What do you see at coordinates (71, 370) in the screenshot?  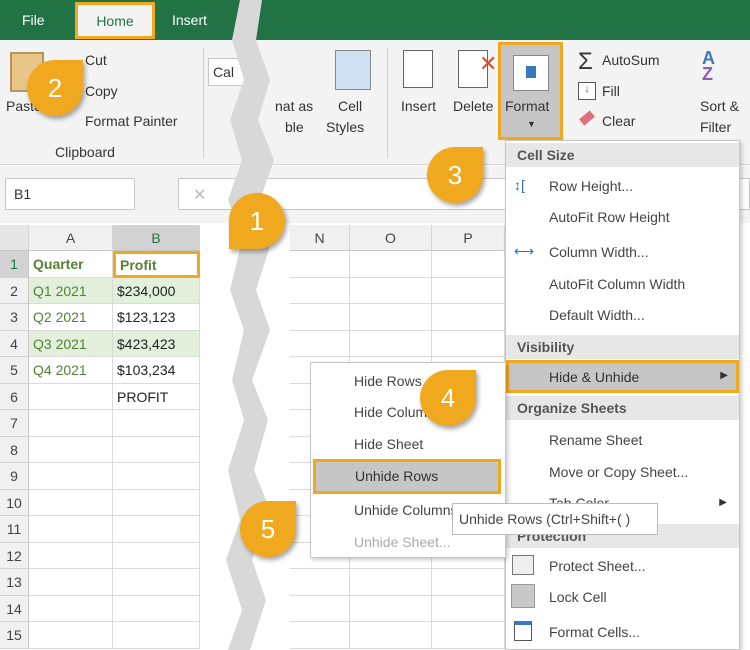 I see `cell: Q4 2021` at bounding box center [71, 370].